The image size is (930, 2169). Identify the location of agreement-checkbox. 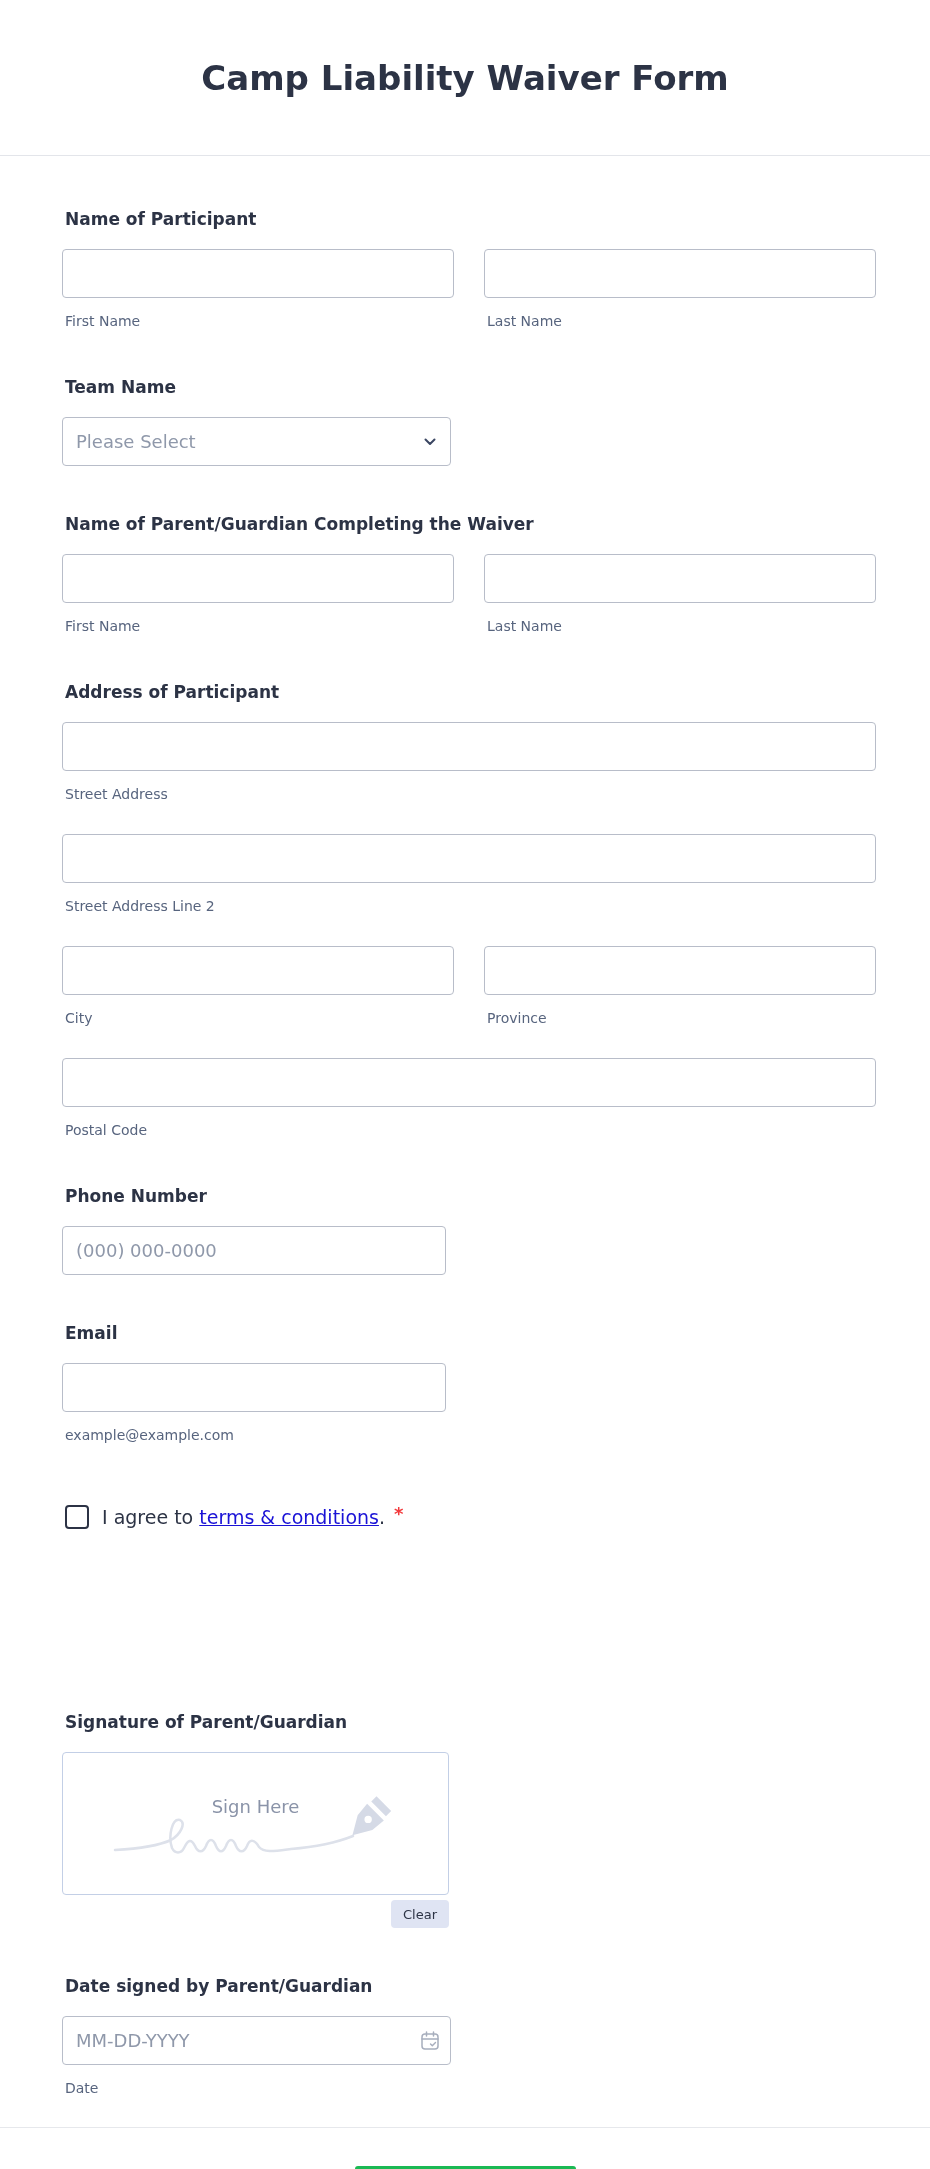
(77, 1517).